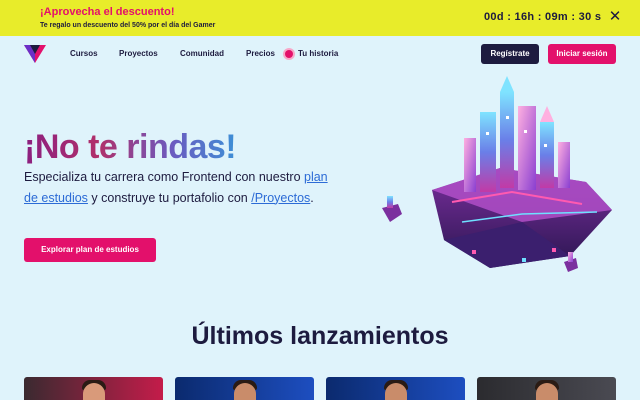  What do you see at coordinates (510, 54) in the screenshot?
I see `register-button: Regístrate` at bounding box center [510, 54].